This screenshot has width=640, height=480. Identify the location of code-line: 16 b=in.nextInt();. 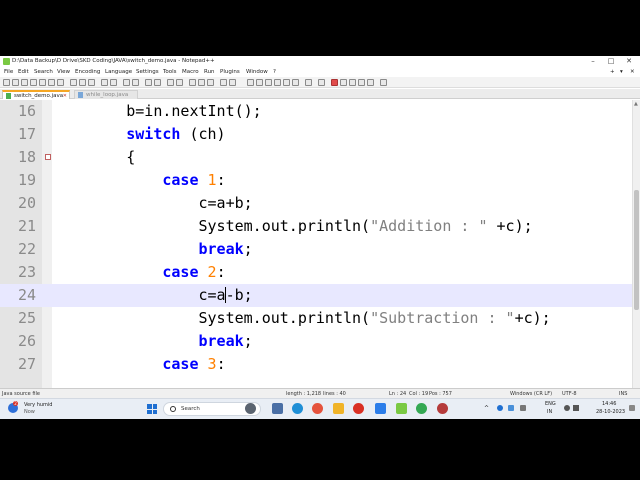
(316, 111).